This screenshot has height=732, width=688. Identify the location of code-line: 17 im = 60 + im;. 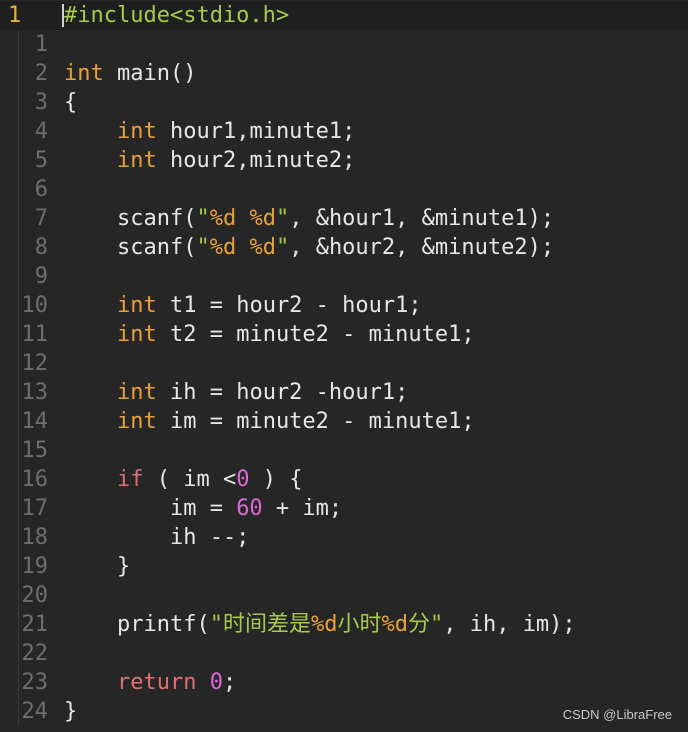
(344, 508).